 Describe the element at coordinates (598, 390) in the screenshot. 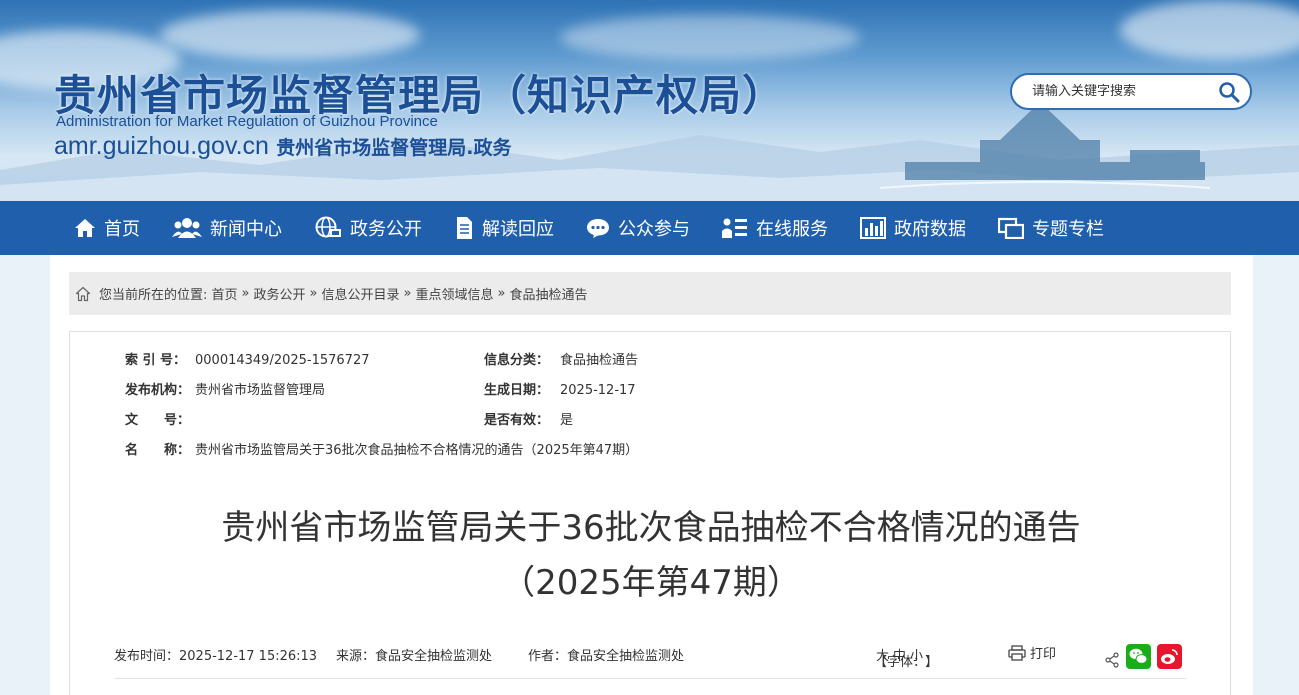

I see `meta-value: 2025-12-17` at that location.